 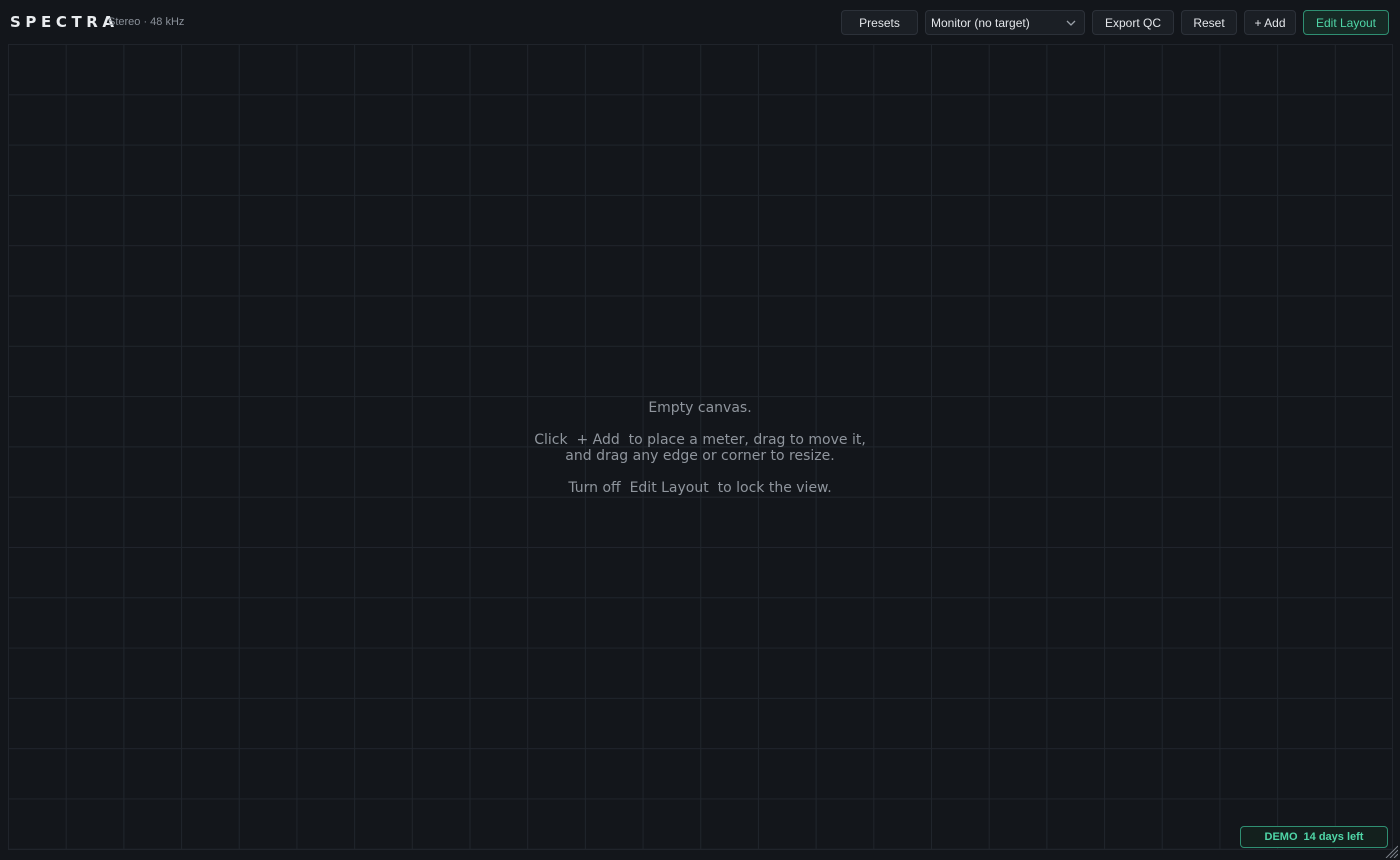 What do you see at coordinates (700, 488) in the screenshot?
I see `empty-canvas-hint-3: Turn off Edit Layout to lock the view.` at bounding box center [700, 488].